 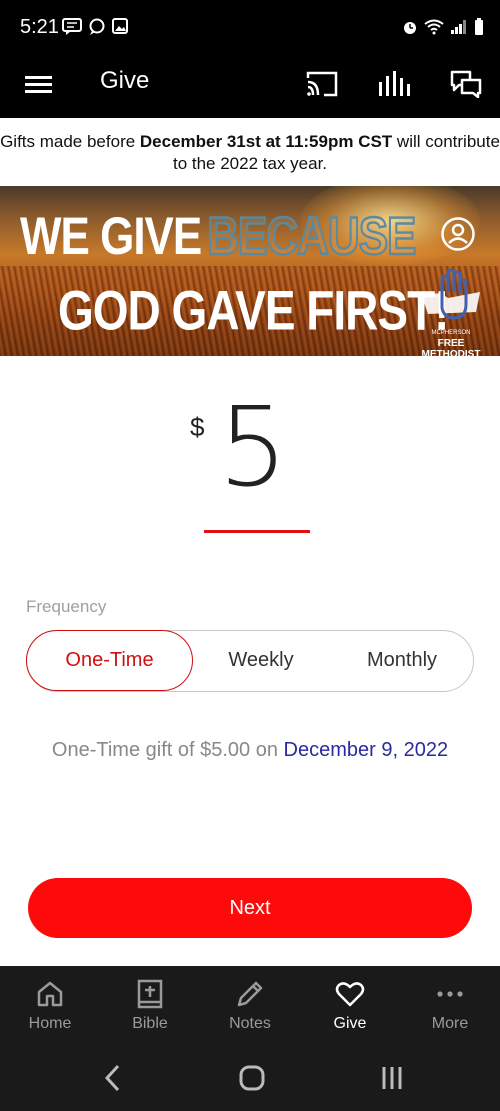 I want to click on system-back-button, so click(x=114, y=1078).